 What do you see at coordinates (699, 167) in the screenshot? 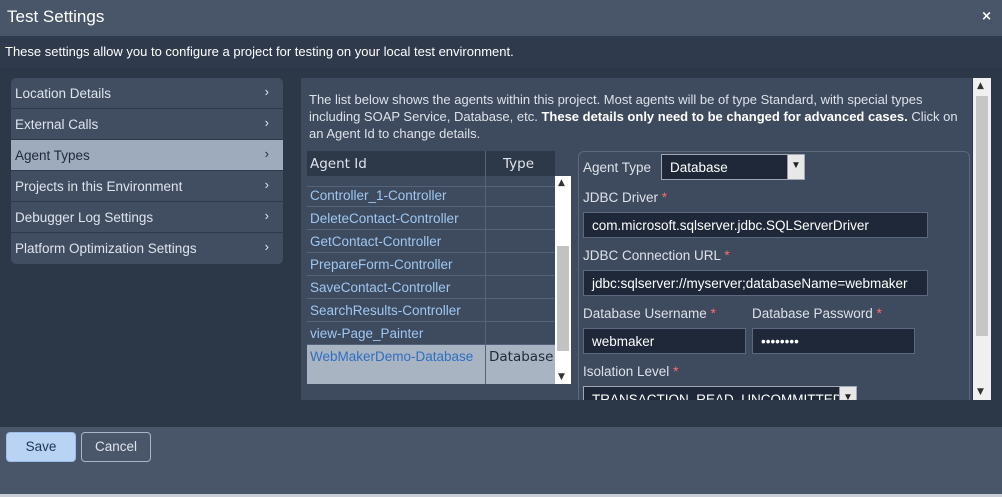
I see `agent-type-value: Database` at bounding box center [699, 167].